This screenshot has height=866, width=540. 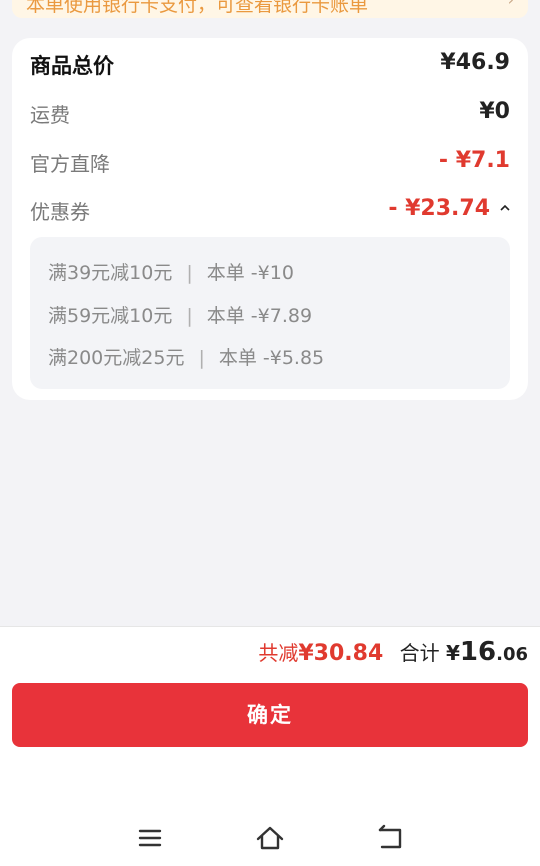 I want to click on official-discount-row: 官方直降 - ¥7.1, so click(x=270, y=163).